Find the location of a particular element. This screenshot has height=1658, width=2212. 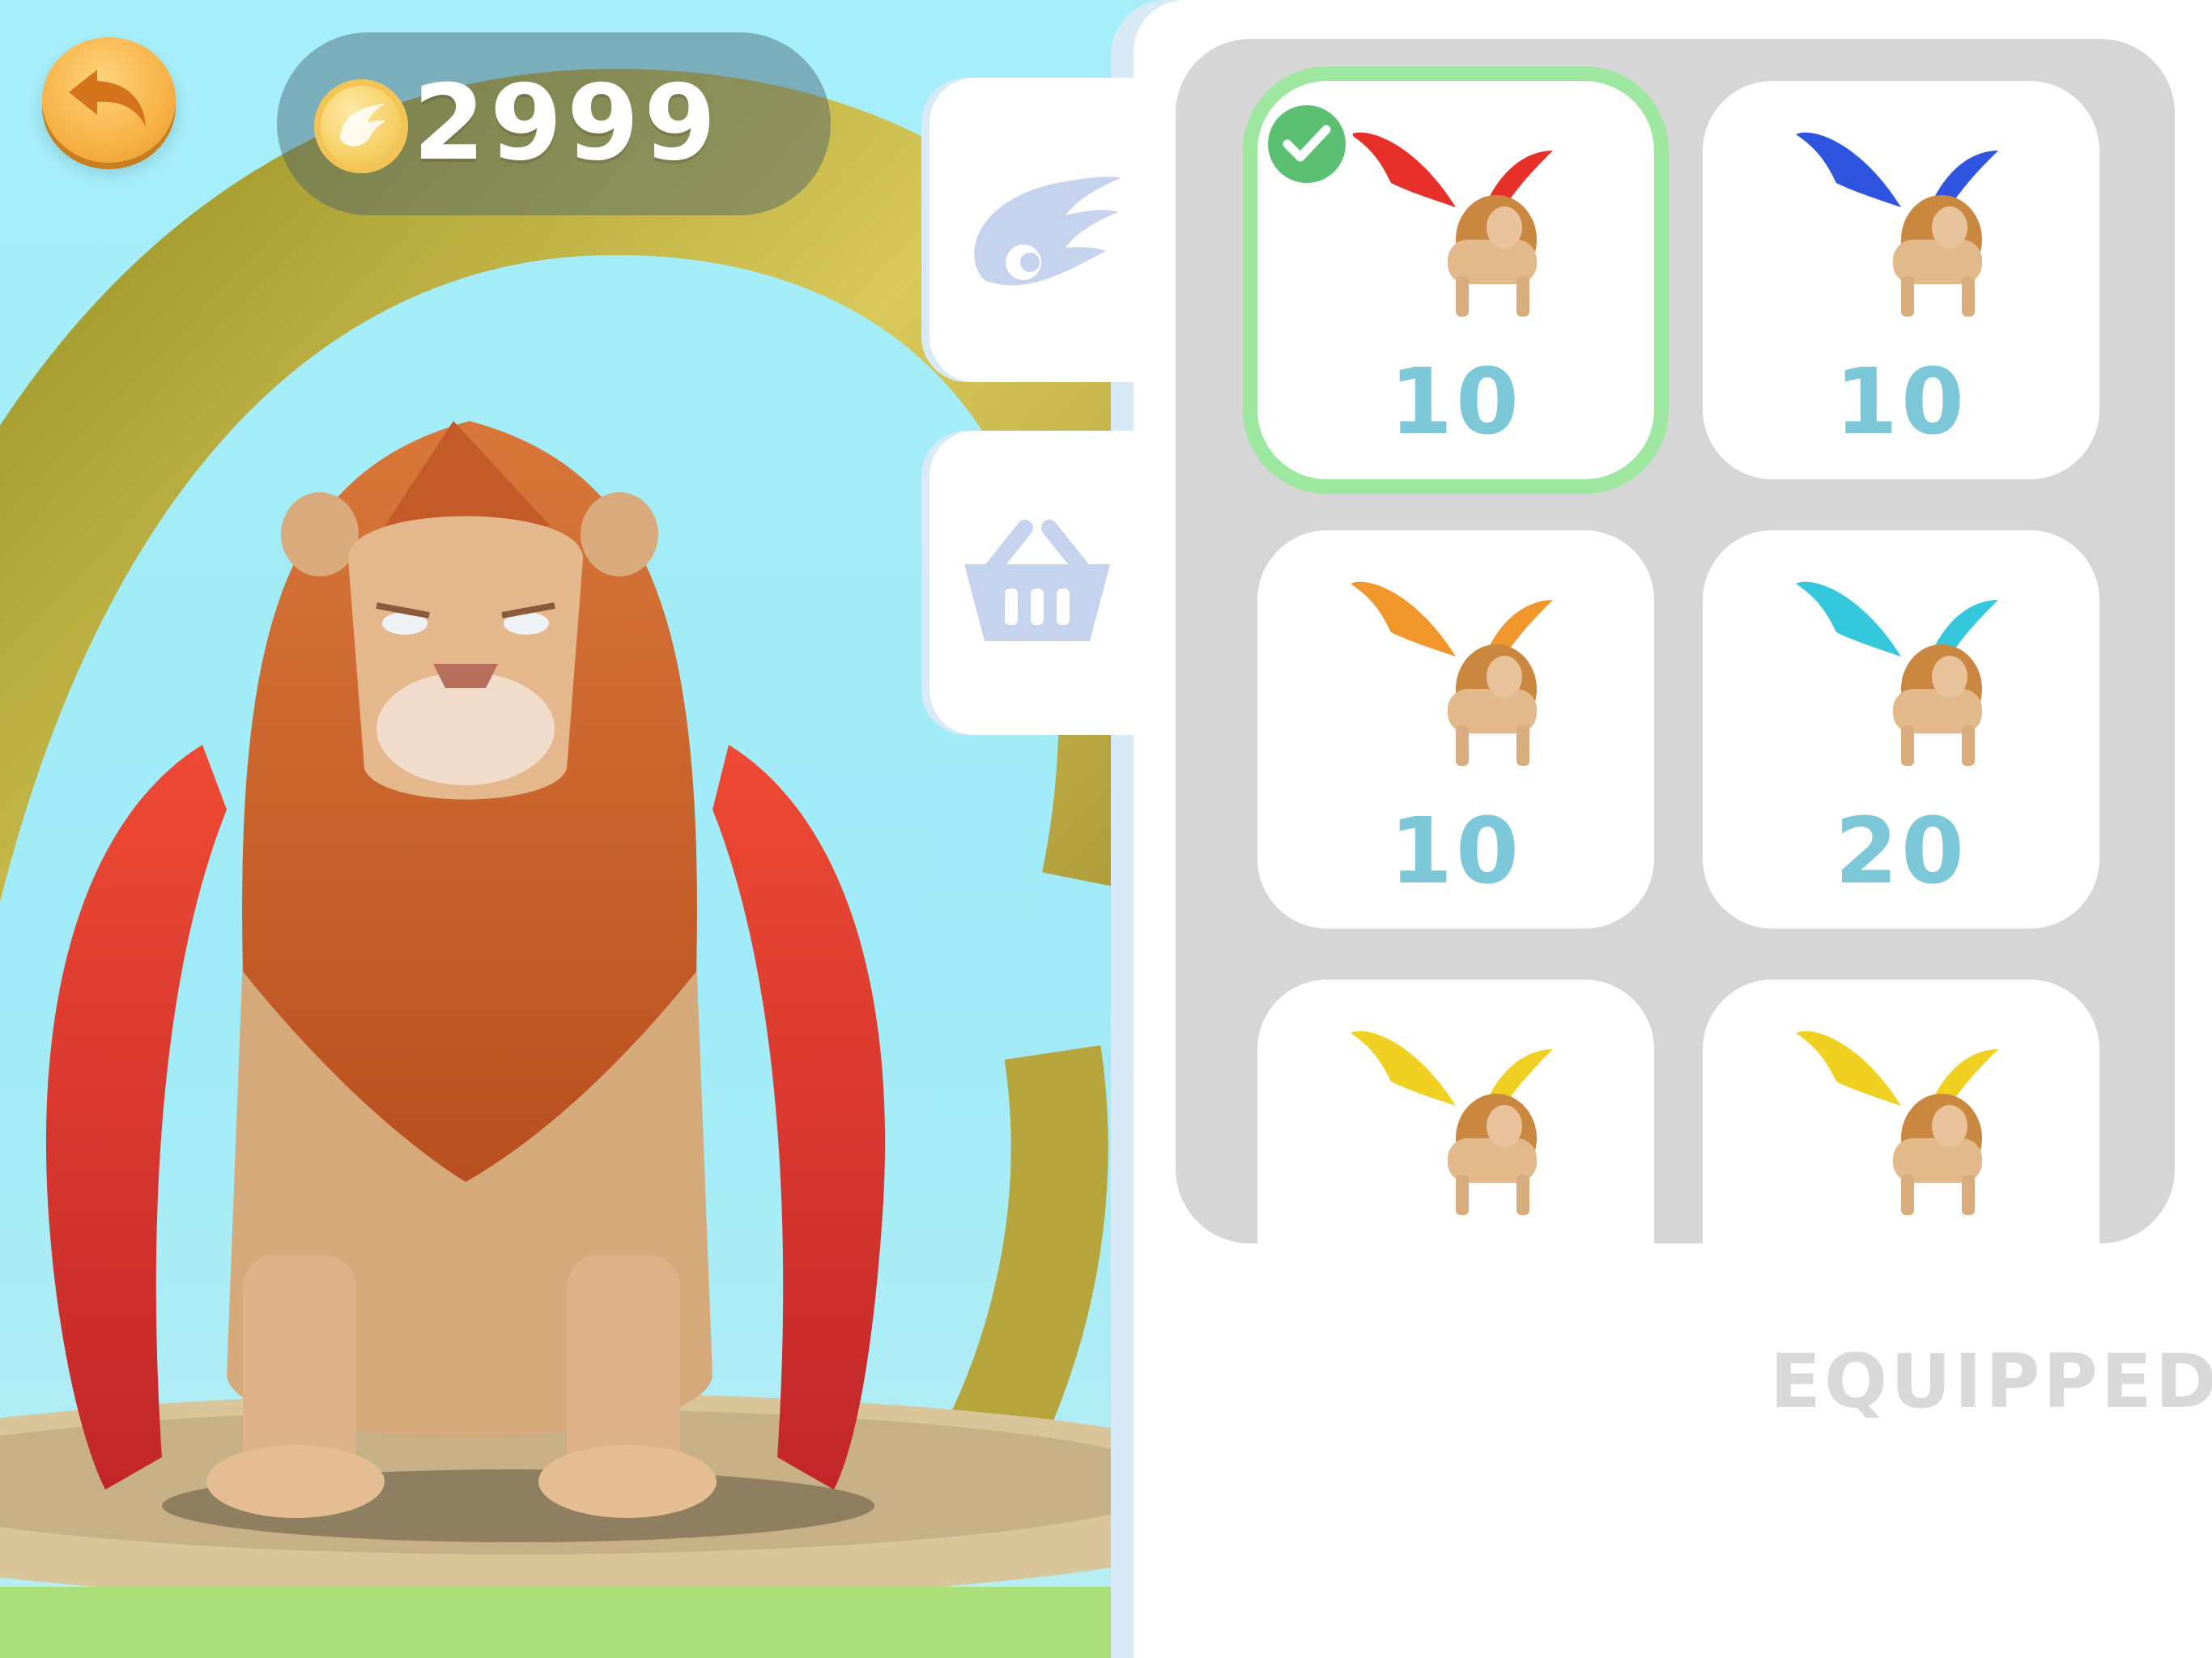

wing-icon is located at coordinates (1047, 231).